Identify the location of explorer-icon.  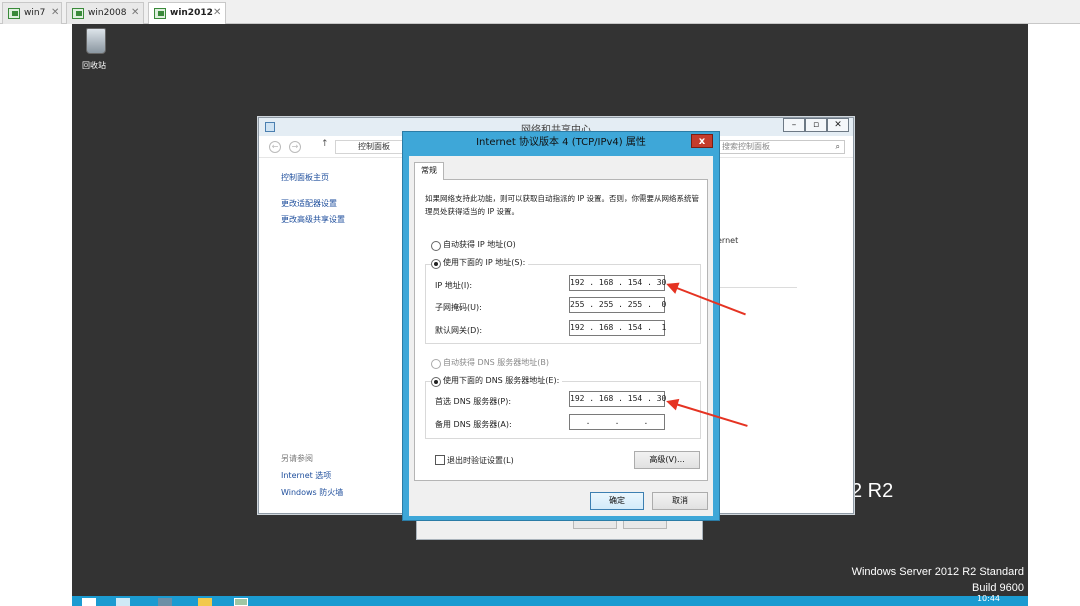
(205, 602).